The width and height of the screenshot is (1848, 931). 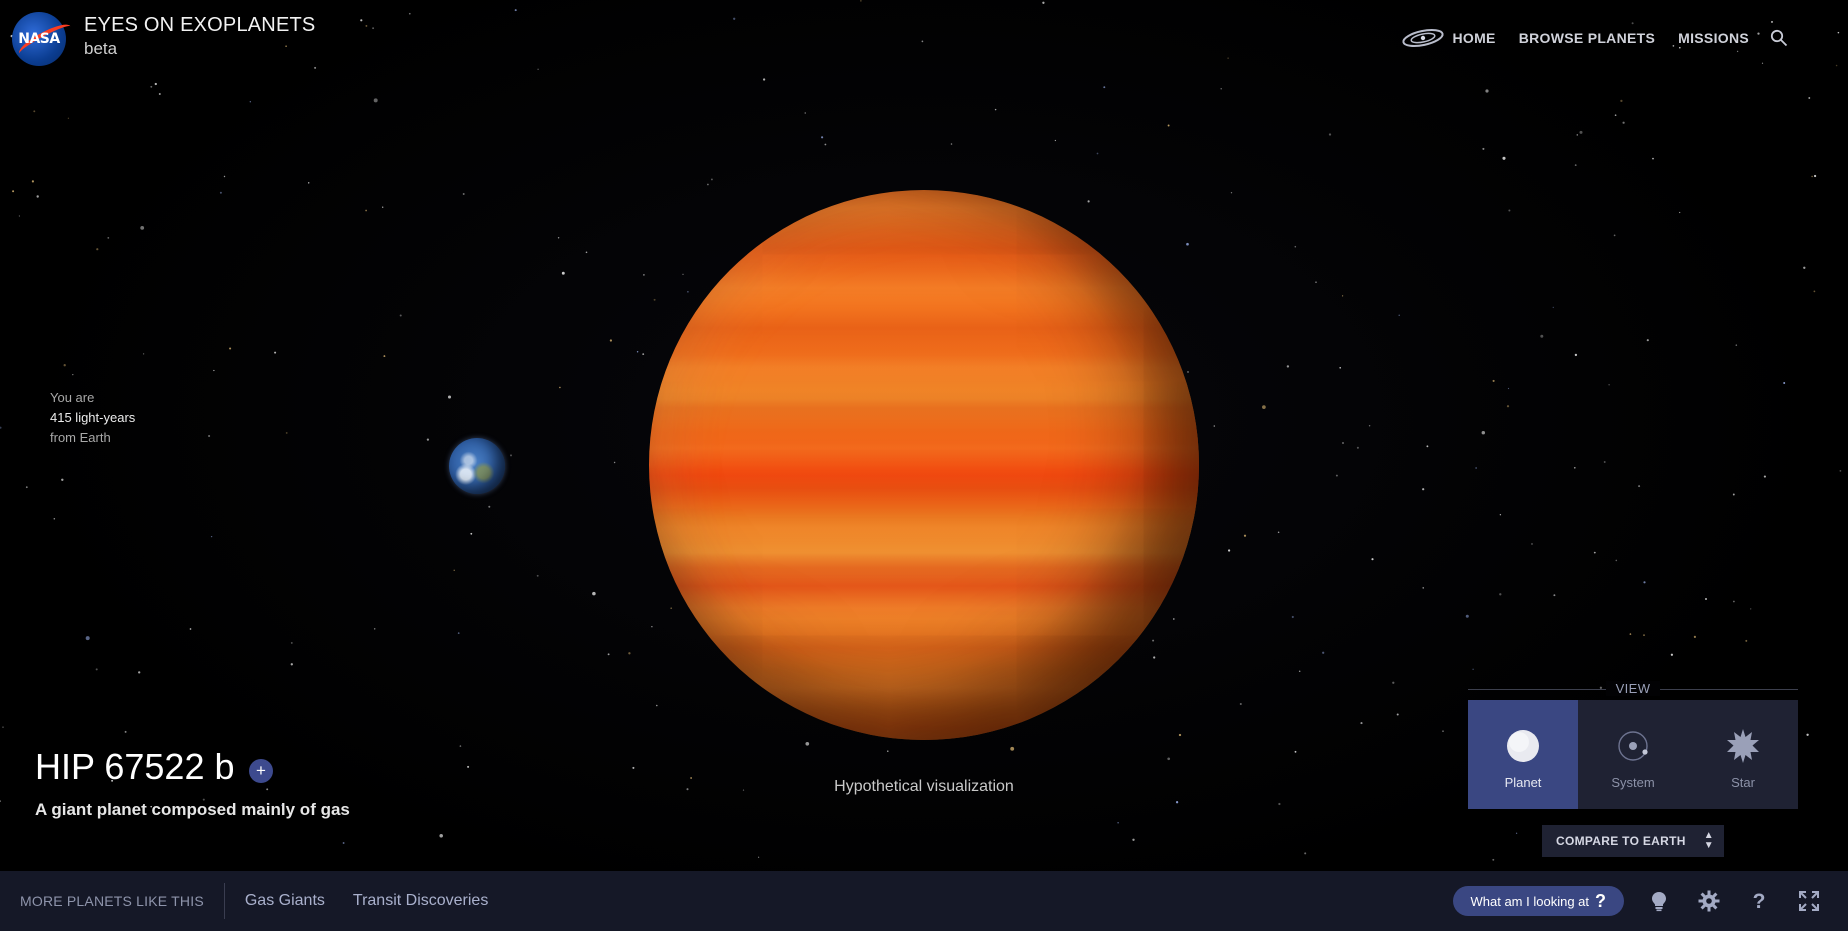 I want to click on lightbulb-icon, so click(x=1659, y=901).